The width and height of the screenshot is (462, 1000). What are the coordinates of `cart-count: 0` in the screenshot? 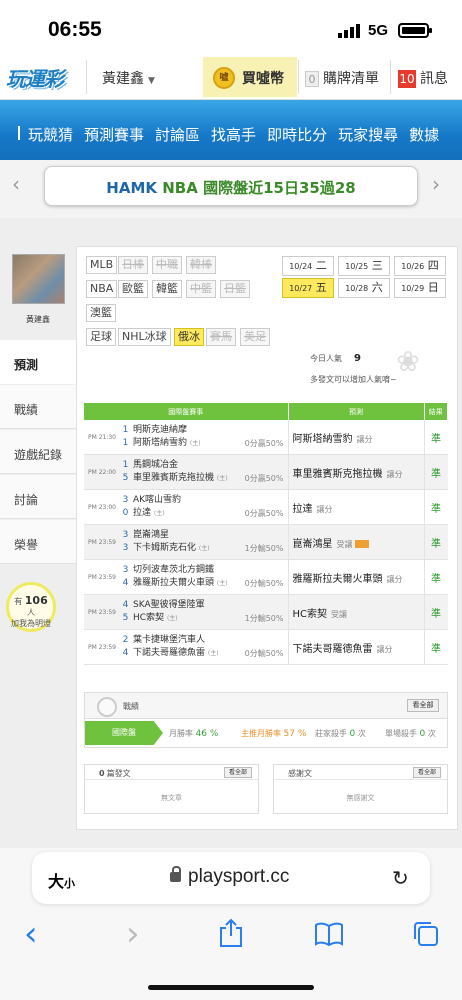 It's located at (312, 79).